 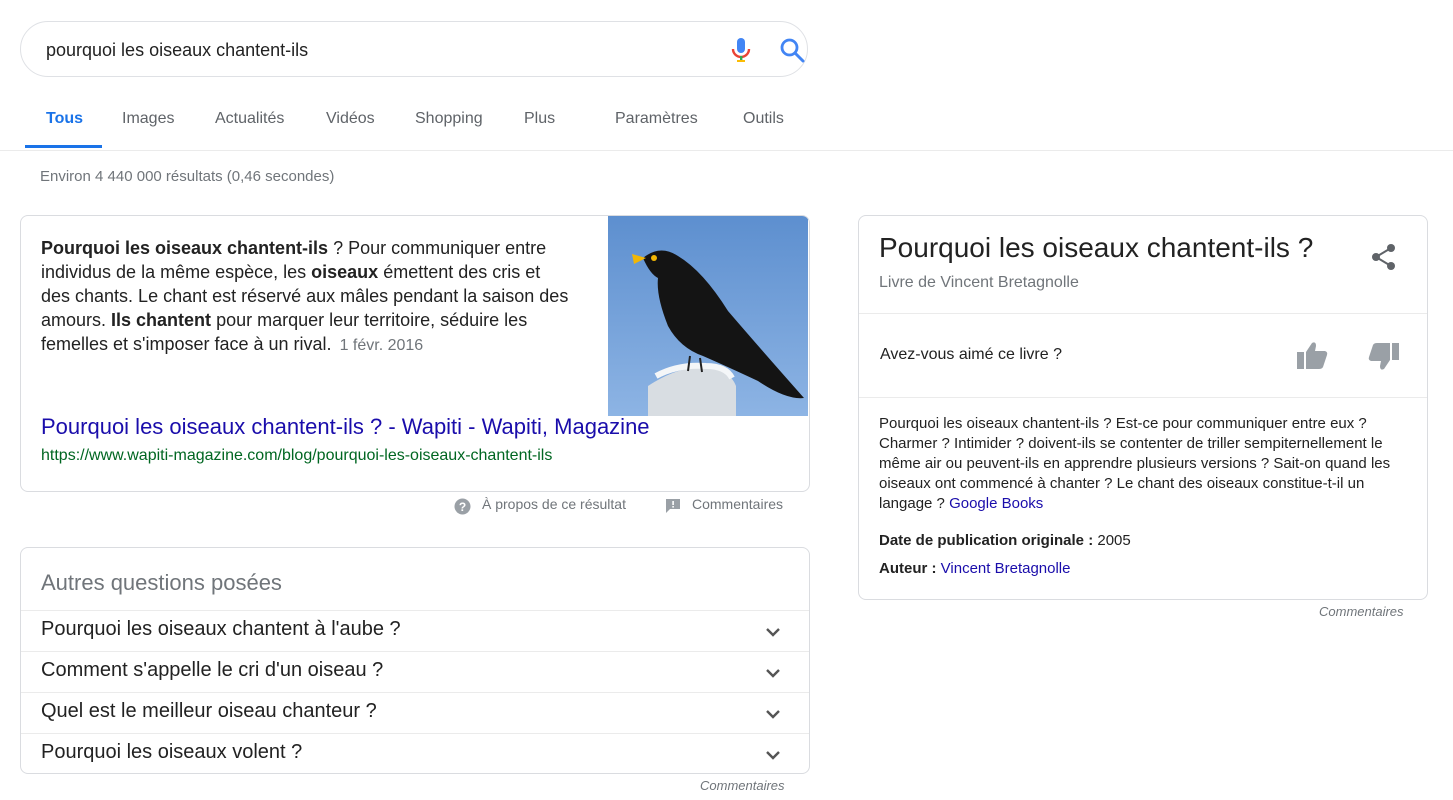 What do you see at coordinates (209, 711) in the screenshot?
I see `paa-question: Quel est le meilleur oiseau chanteur ?` at bounding box center [209, 711].